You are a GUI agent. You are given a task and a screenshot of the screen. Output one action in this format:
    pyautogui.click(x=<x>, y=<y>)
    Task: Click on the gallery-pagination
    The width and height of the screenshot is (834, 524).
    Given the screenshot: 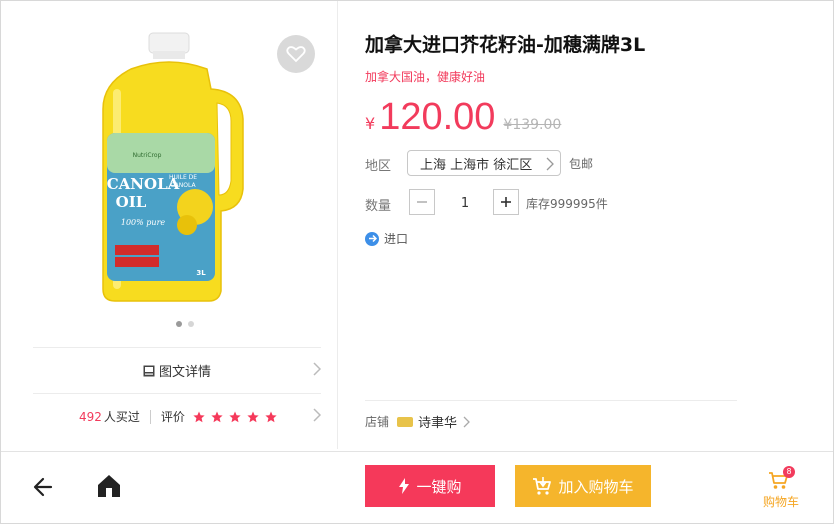 What is the action you would take?
    pyautogui.click(x=185, y=324)
    